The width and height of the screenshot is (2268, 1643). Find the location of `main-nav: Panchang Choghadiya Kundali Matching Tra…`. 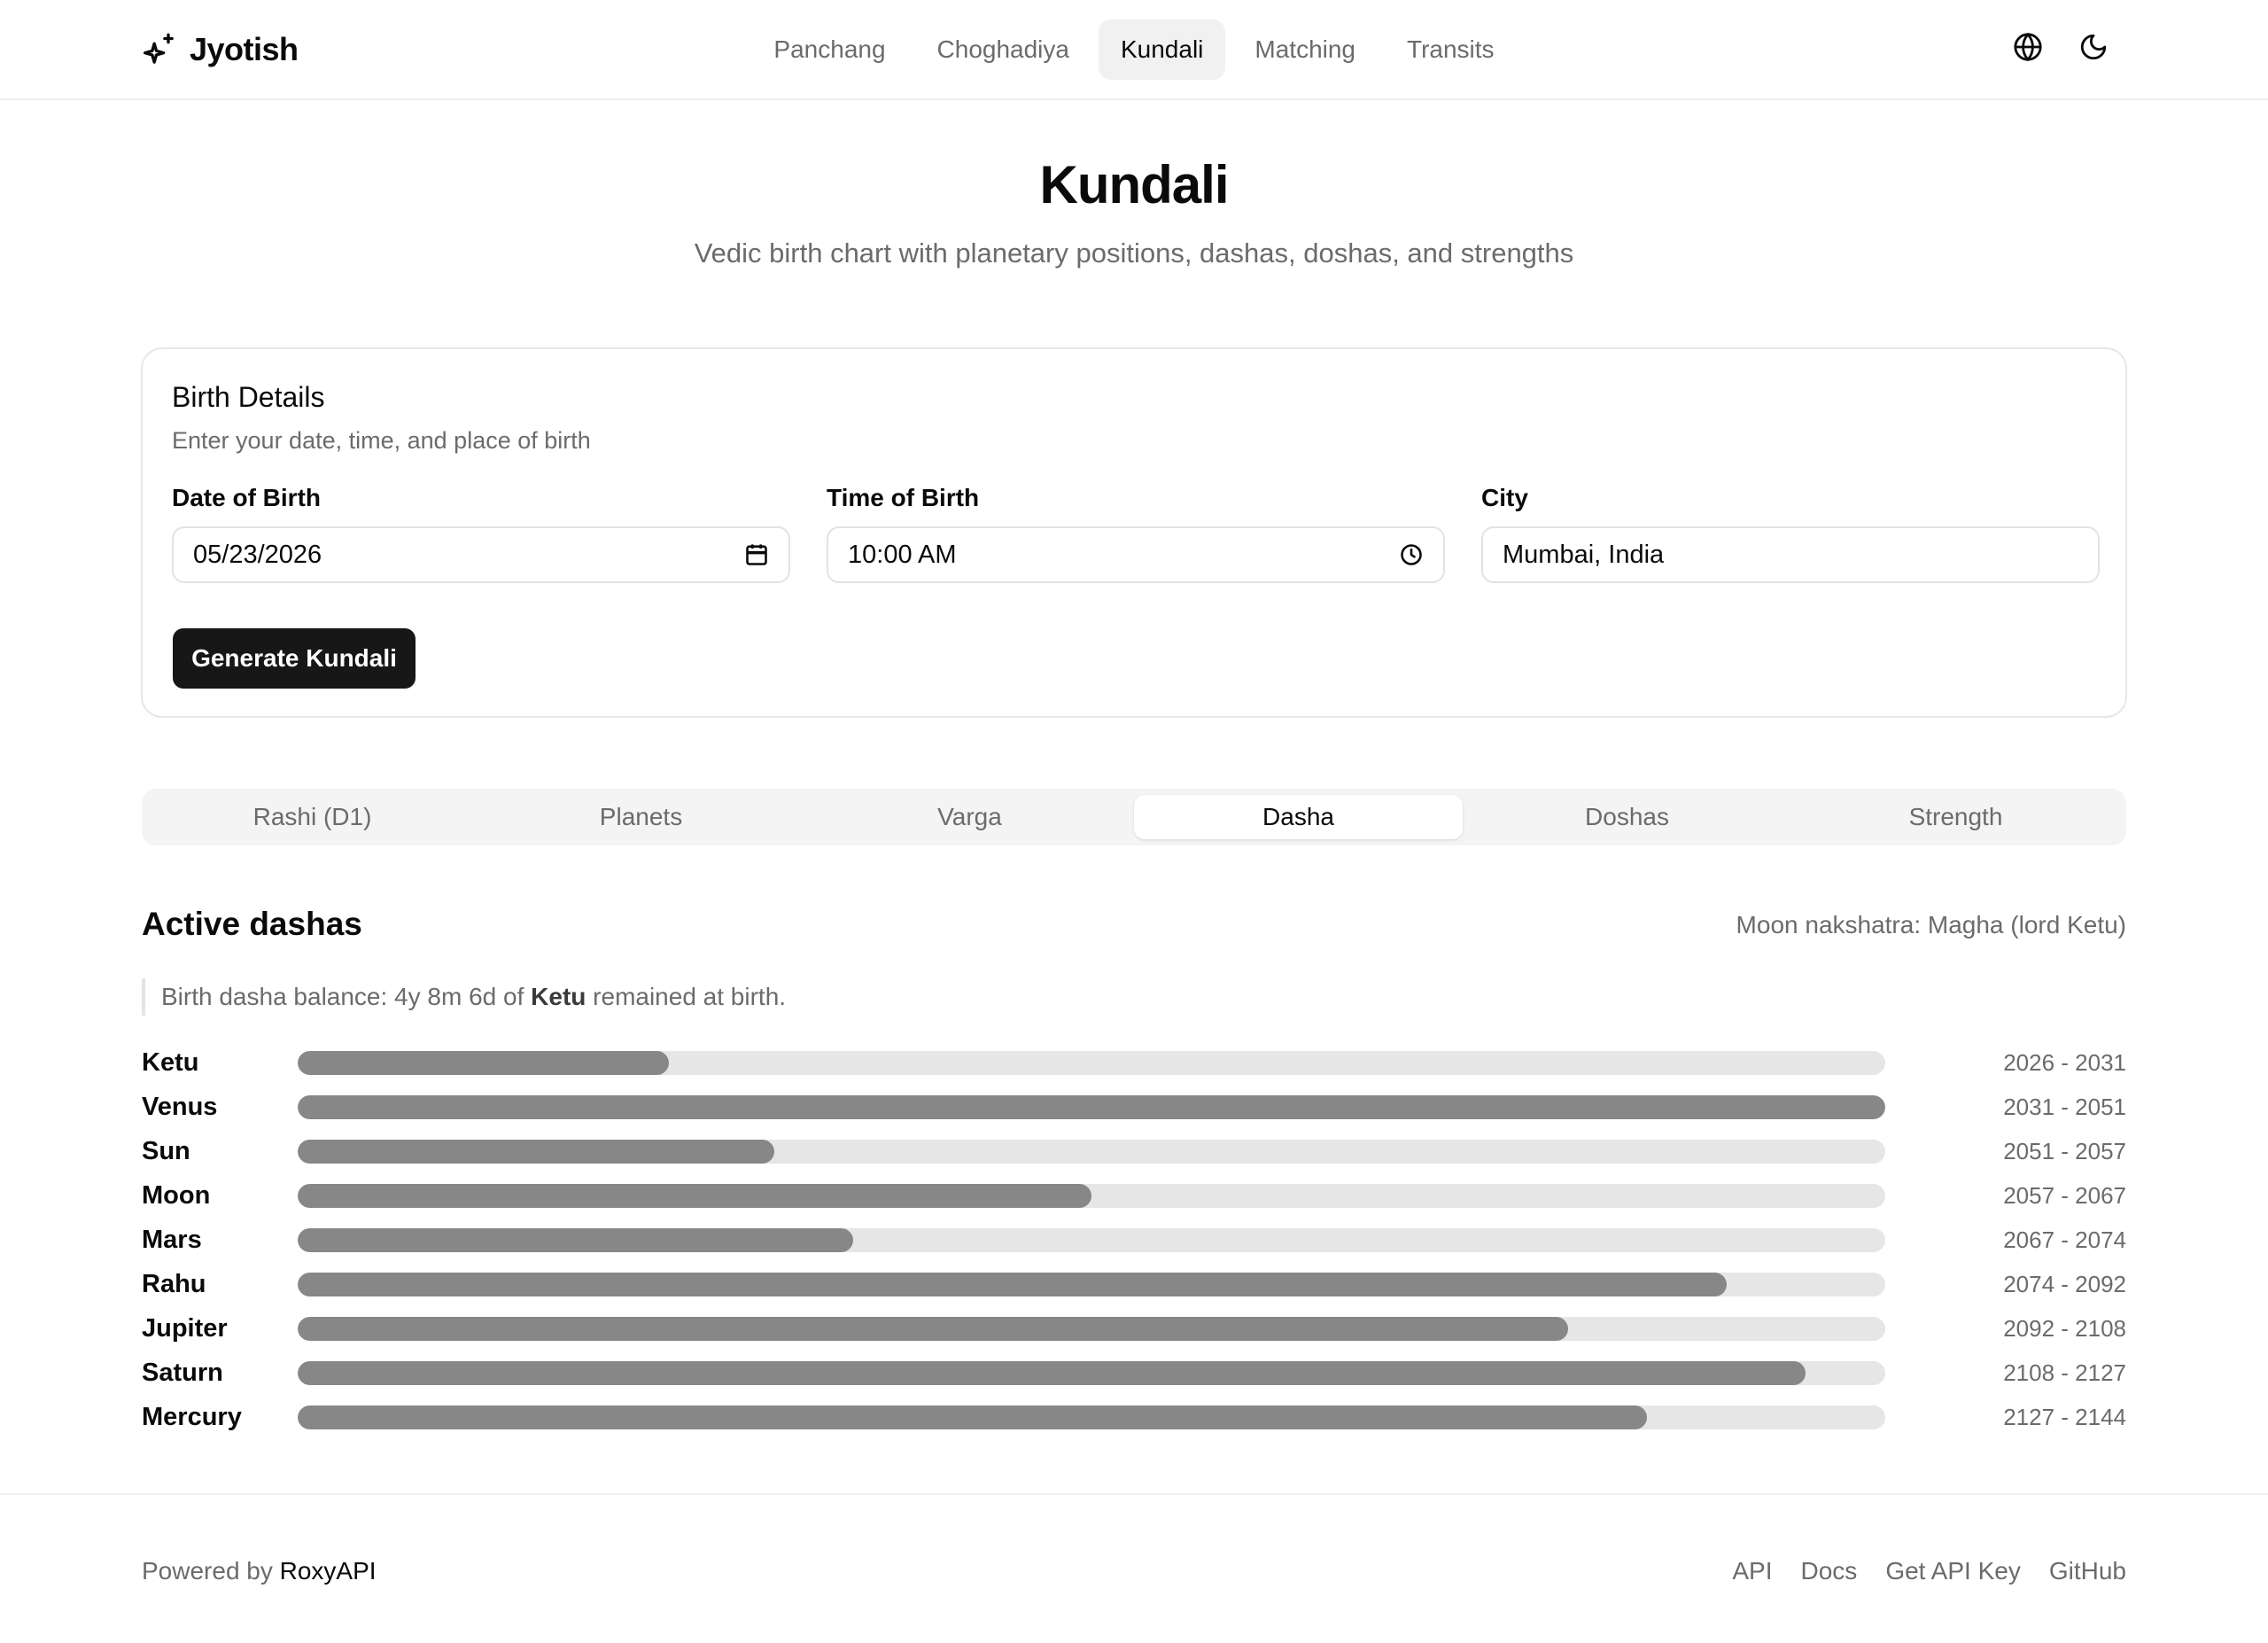

main-nav: Panchang Choghadiya Kundali Matching Tra… is located at coordinates (1134, 49).